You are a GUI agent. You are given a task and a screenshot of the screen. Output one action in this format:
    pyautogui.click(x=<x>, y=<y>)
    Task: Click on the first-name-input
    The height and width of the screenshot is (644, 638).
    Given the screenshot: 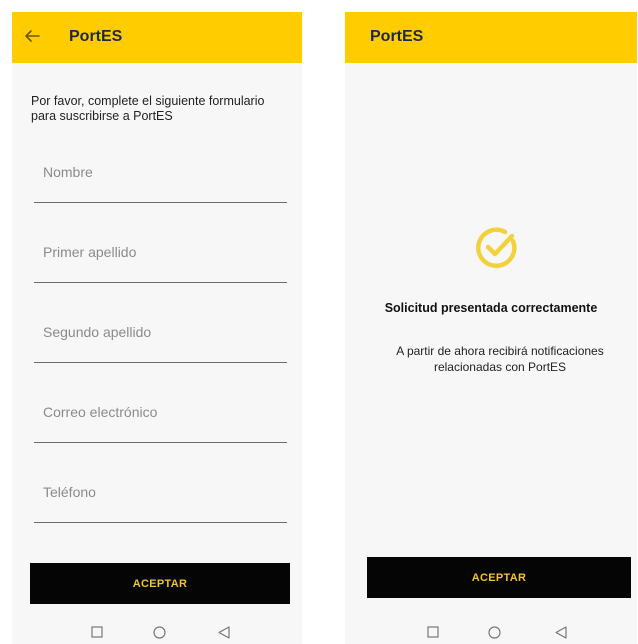 What is the action you would take?
    pyautogui.click(x=160, y=172)
    